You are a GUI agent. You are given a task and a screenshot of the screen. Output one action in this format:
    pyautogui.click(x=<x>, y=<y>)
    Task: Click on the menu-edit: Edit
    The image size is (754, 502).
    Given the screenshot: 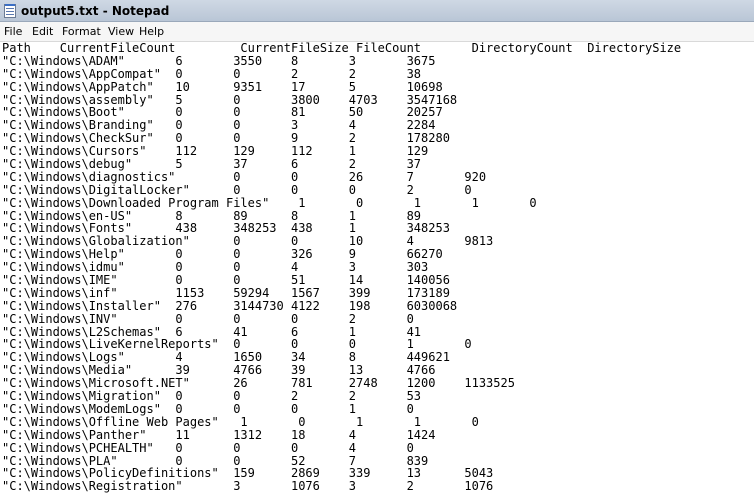 What is the action you would take?
    pyautogui.click(x=42, y=32)
    